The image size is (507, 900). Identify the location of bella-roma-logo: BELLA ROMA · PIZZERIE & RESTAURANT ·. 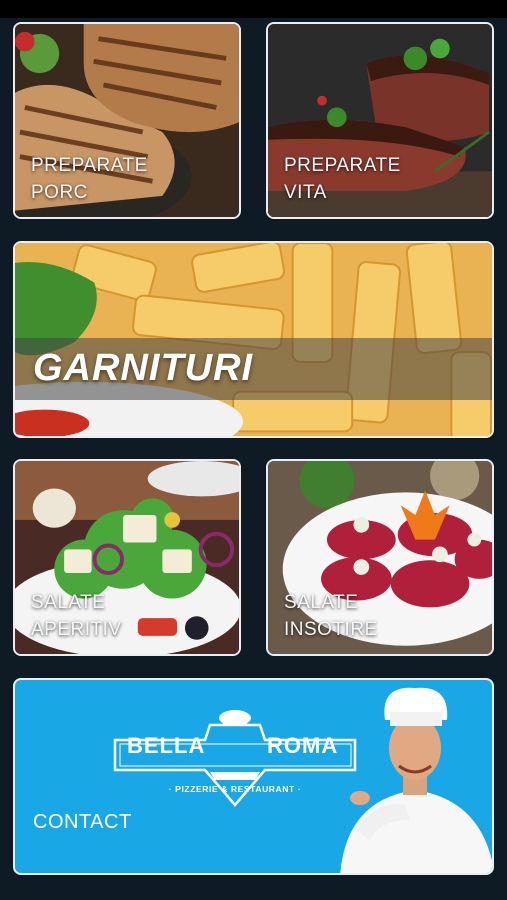
(235, 756).